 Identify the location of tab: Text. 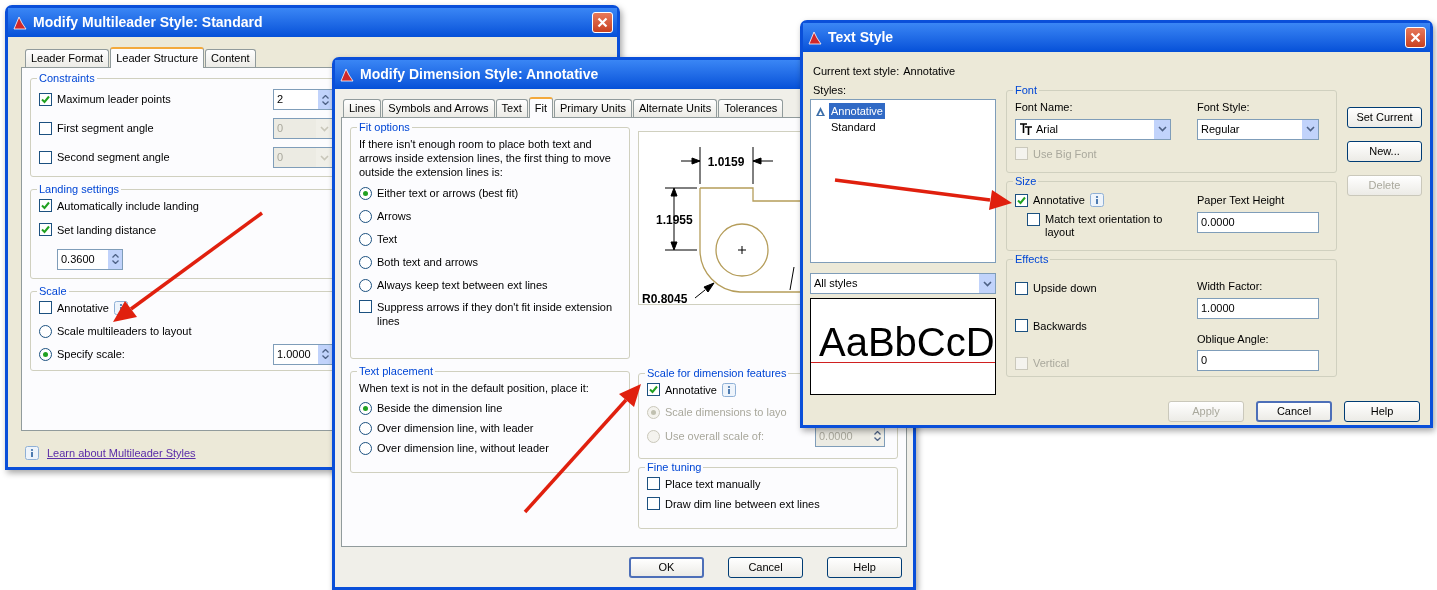
(511, 108).